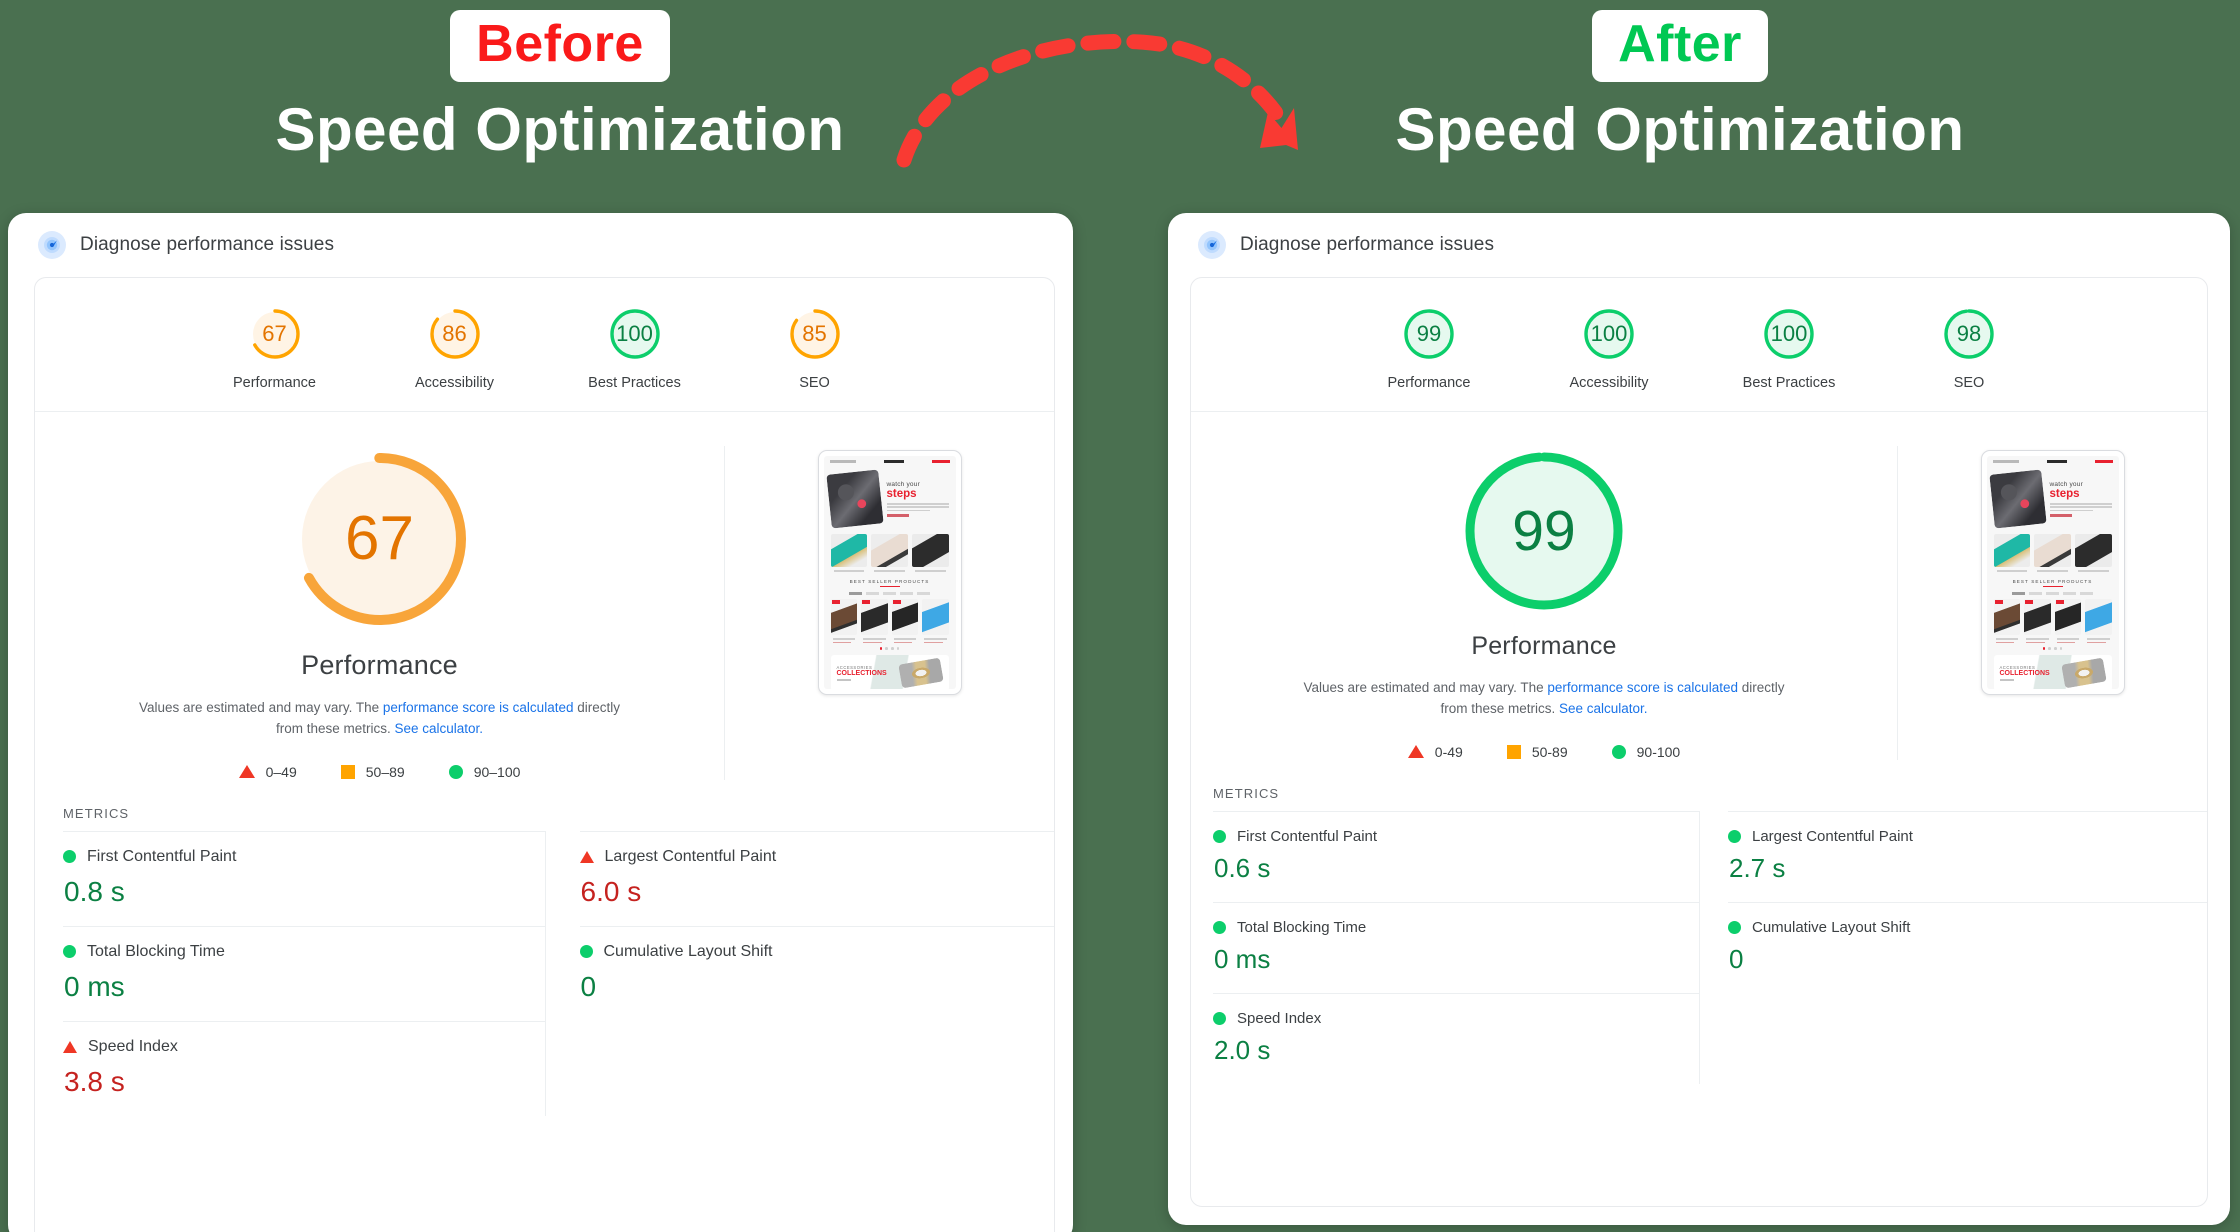  I want to click on gauge-score: 99, so click(1429, 333).